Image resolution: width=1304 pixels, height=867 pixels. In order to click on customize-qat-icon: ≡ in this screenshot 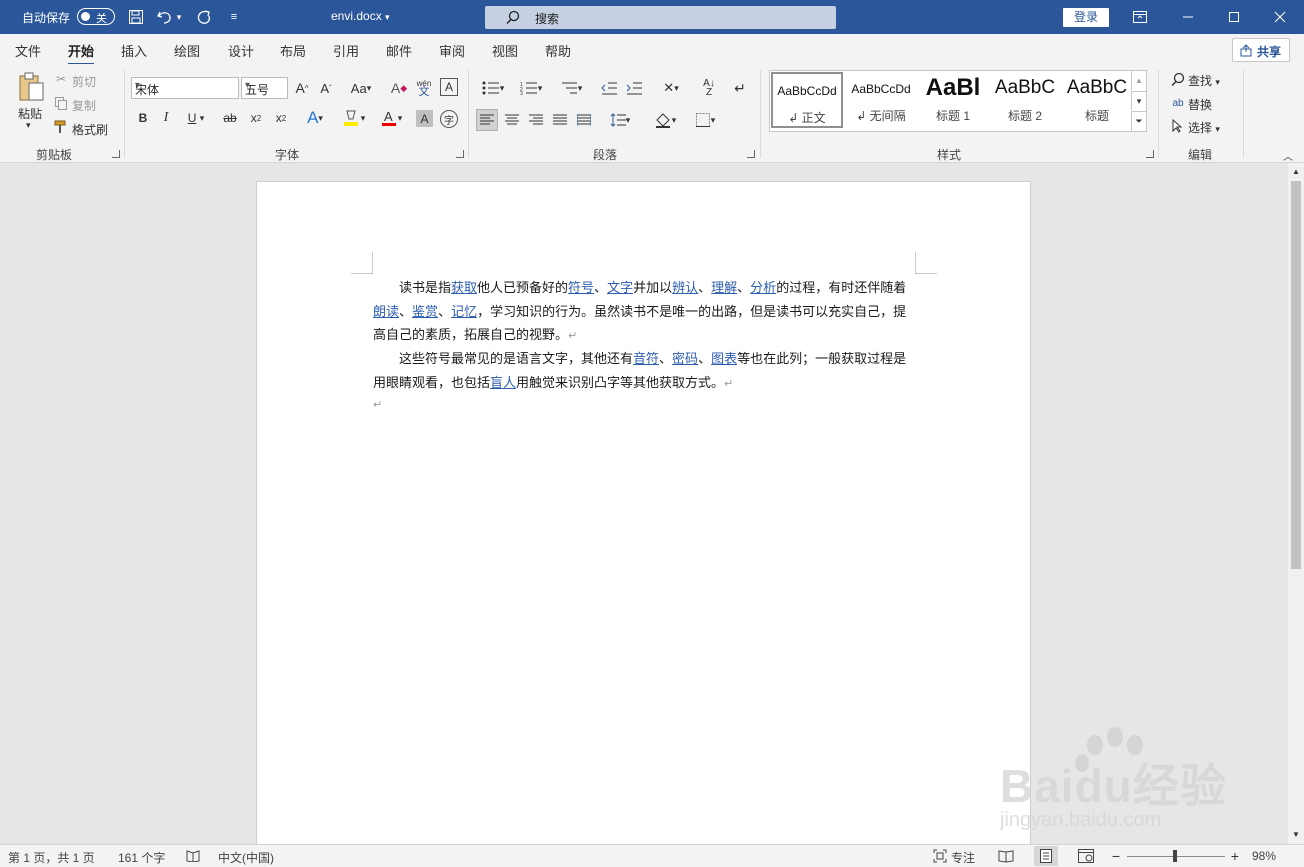, I will do `click(234, 17)`.